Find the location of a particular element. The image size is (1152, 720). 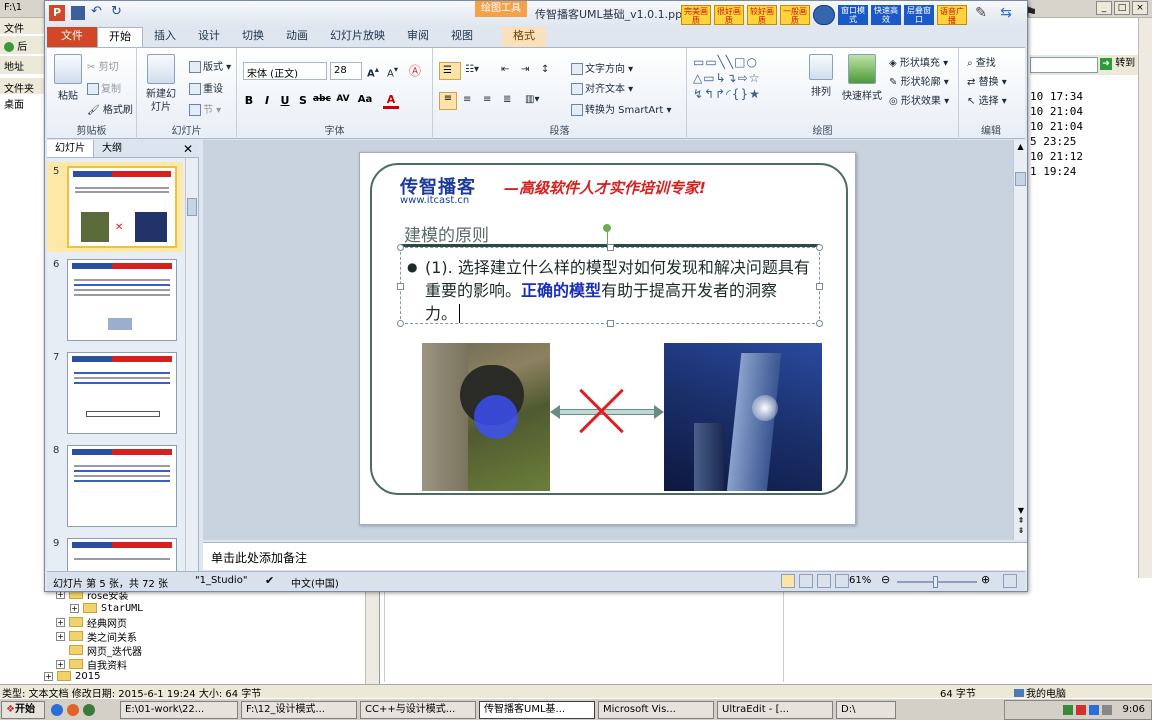

zoom-slider is located at coordinates (937, 582).